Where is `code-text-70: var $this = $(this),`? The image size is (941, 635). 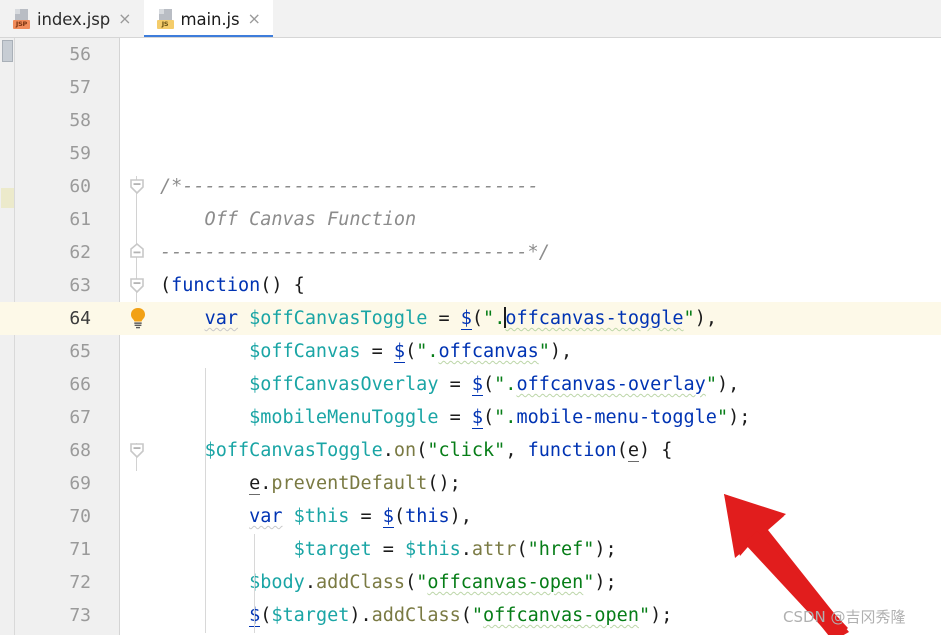
code-text-70: var $this = $(this), is located at coordinates (316, 516).